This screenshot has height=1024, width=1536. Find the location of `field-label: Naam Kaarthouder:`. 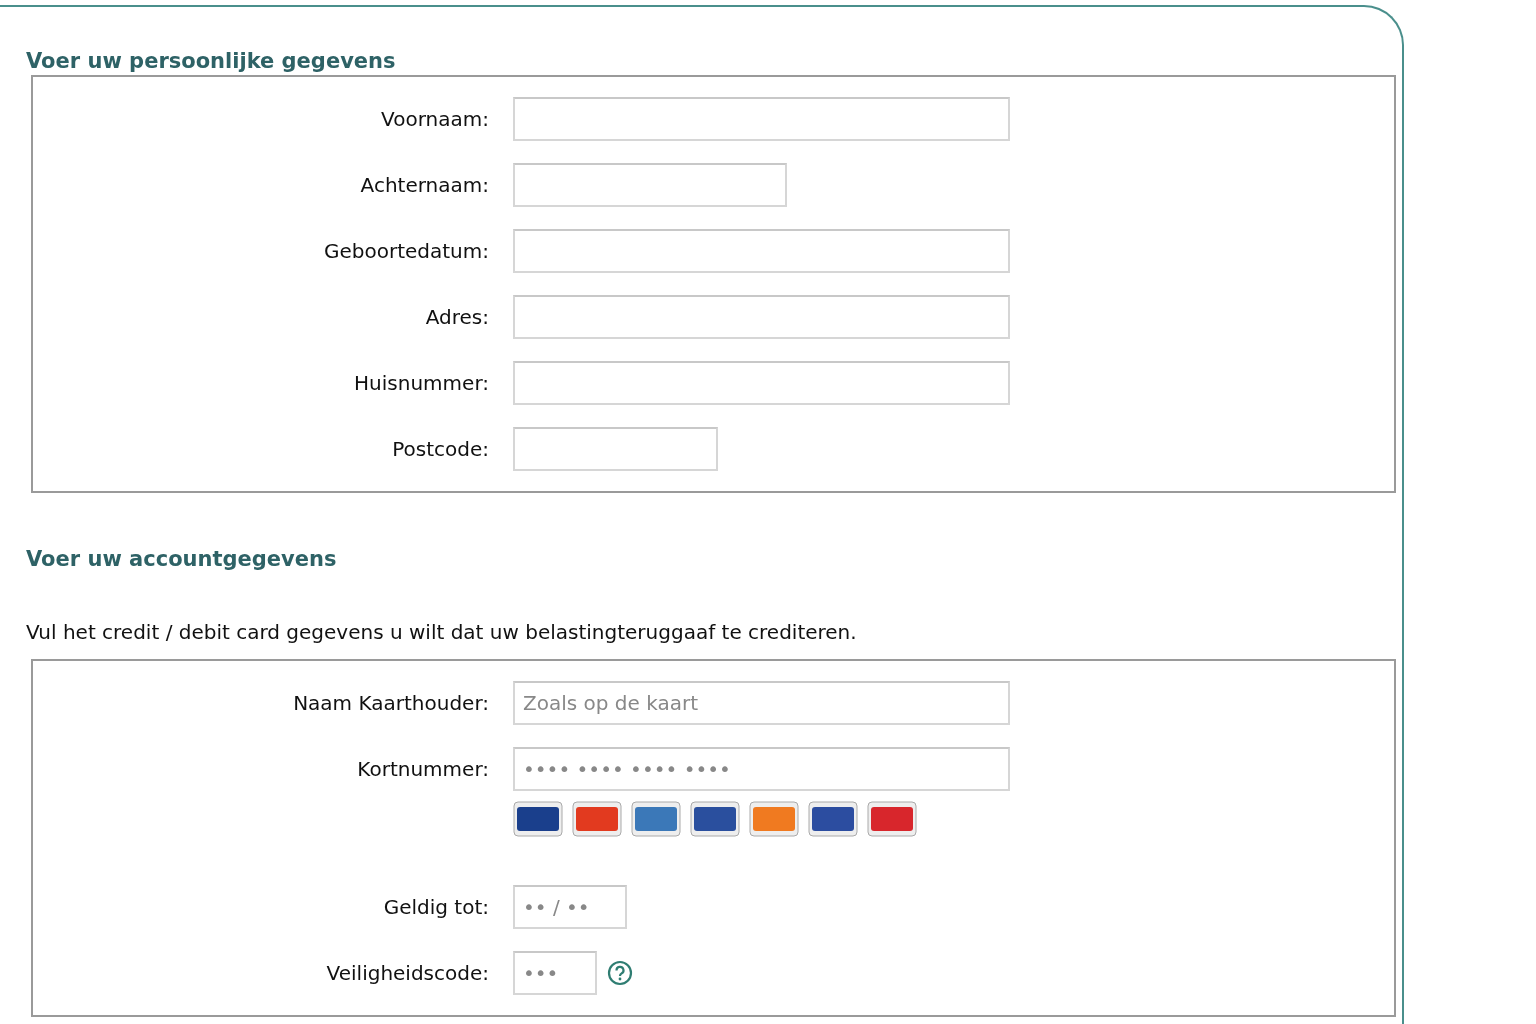

field-label: Naam Kaarthouder: is located at coordinates (390, 703).